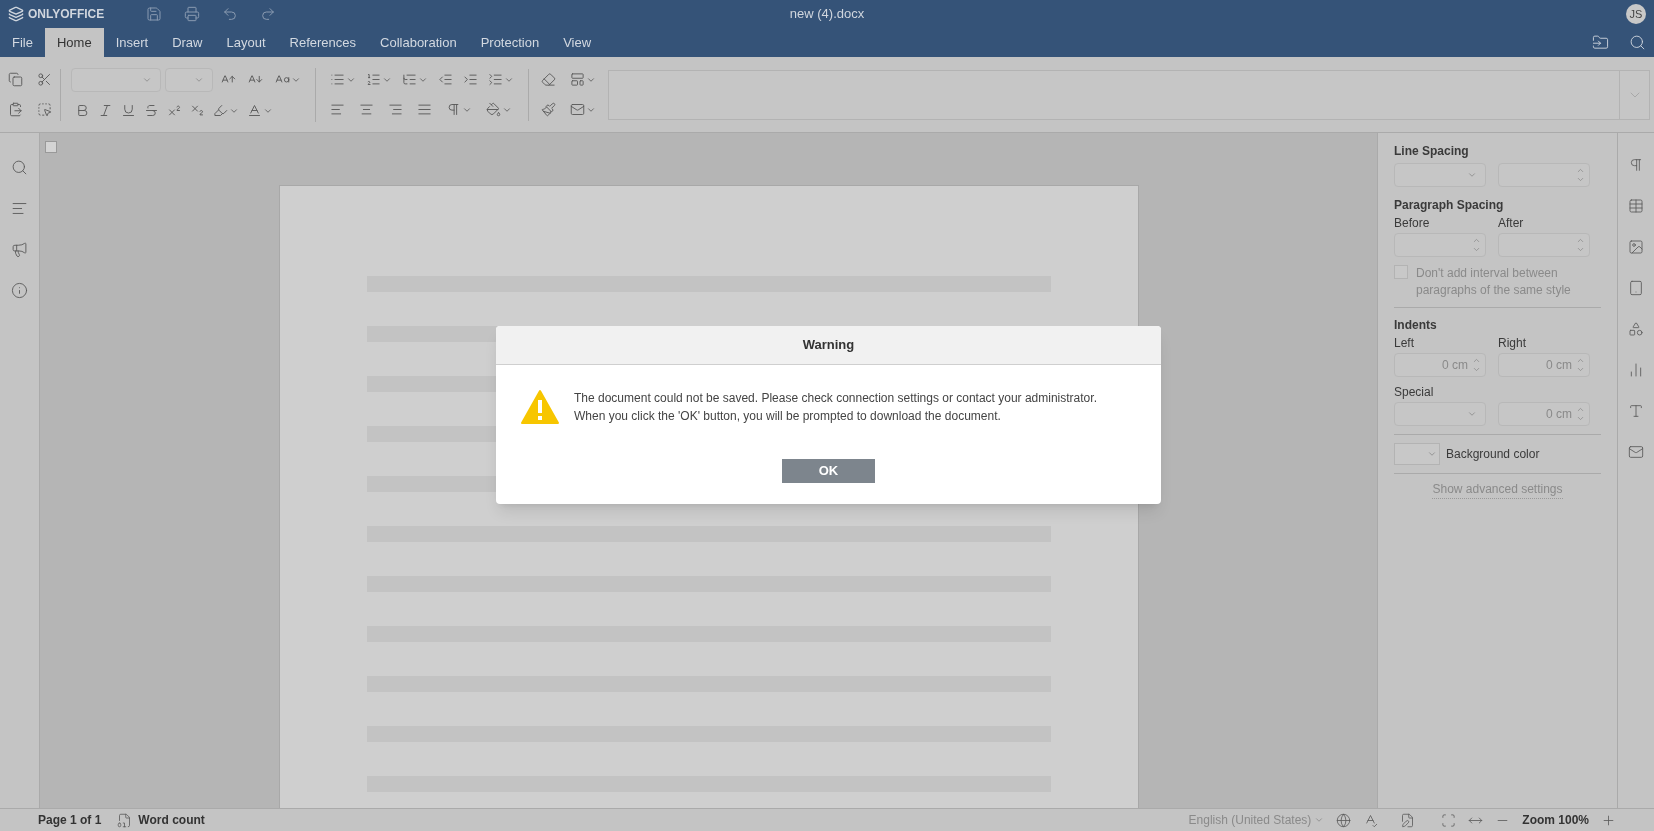 This screenshot has width=1654, height=831. What do you see at coordinates (1636, 206) in the screenshot?
I see `table-icon` at bounding box center [1636, 206].